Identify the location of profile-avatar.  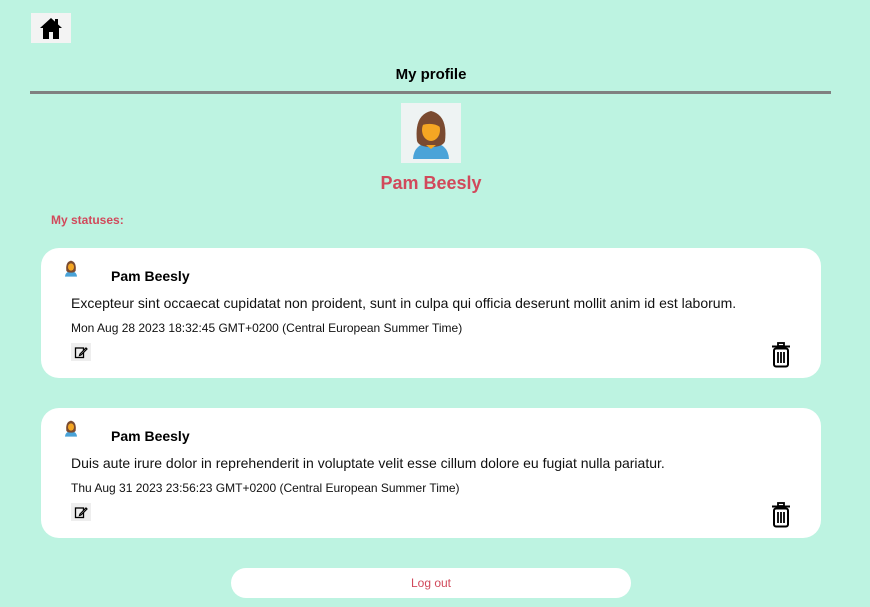
(431, 133).